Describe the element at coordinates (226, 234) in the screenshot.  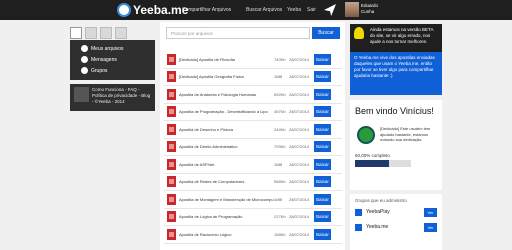
I see `file-title: Apostila de Raciocínio Lógico` at that location.